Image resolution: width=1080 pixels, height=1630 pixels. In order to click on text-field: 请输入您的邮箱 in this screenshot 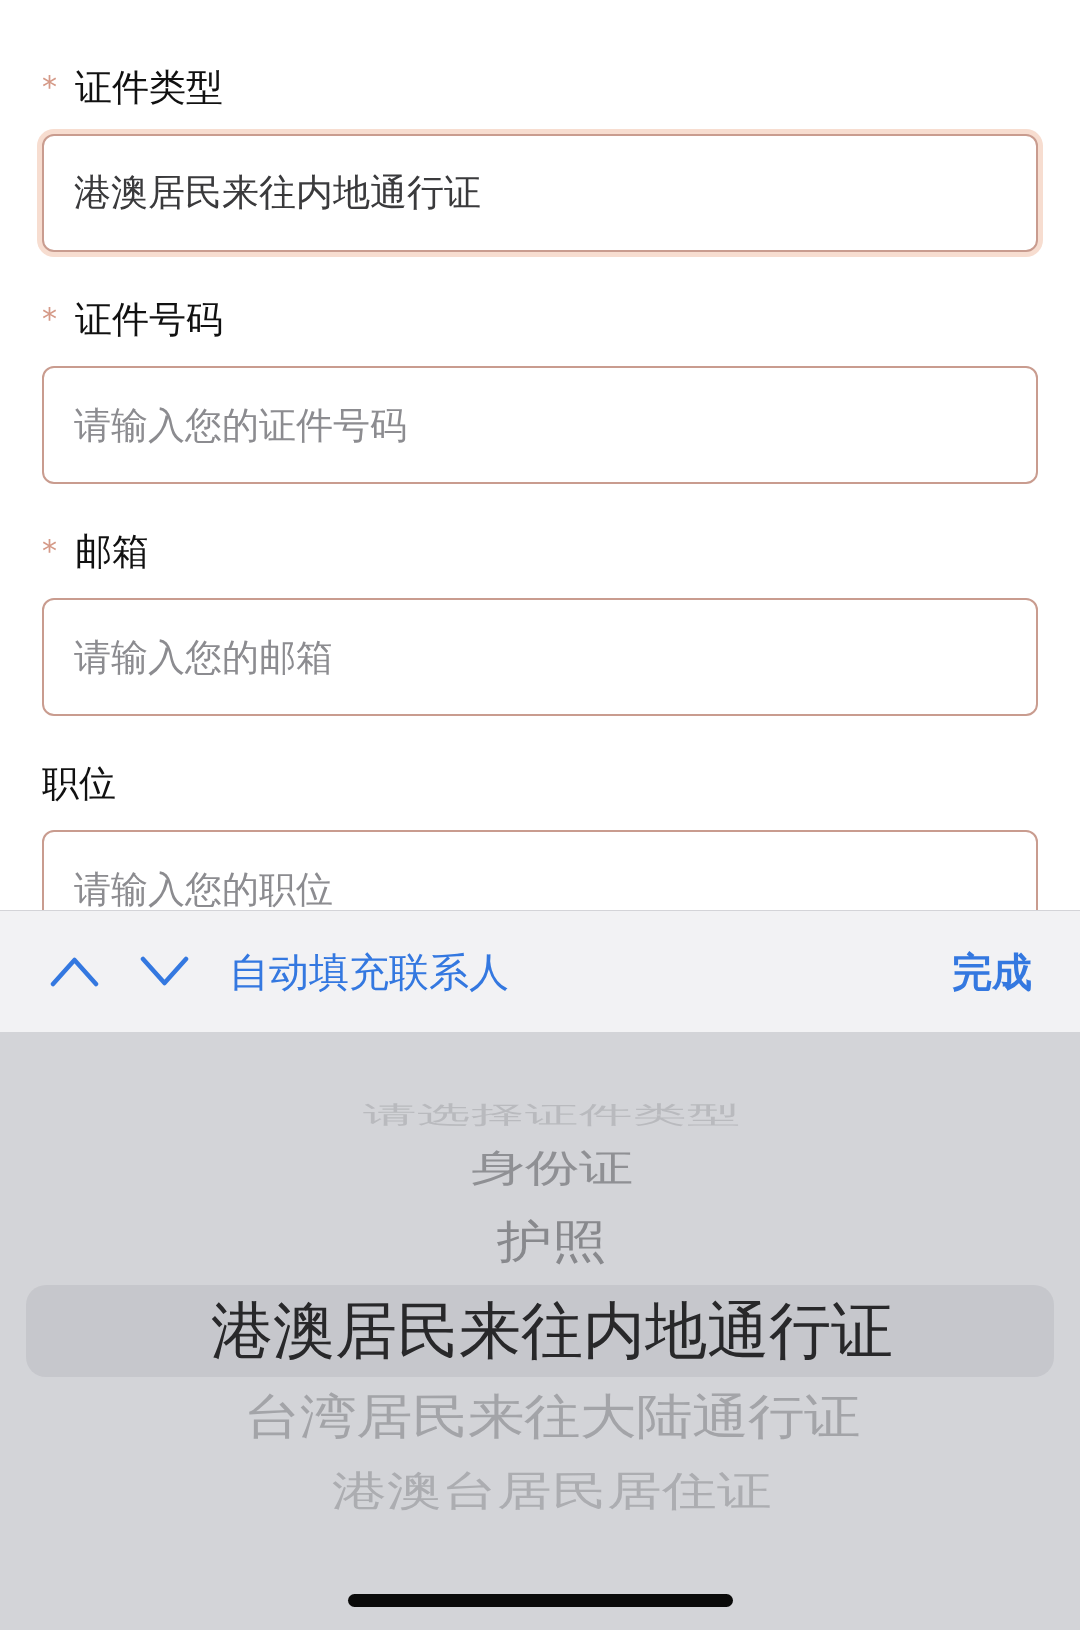, I will do `click(540, 657)`.